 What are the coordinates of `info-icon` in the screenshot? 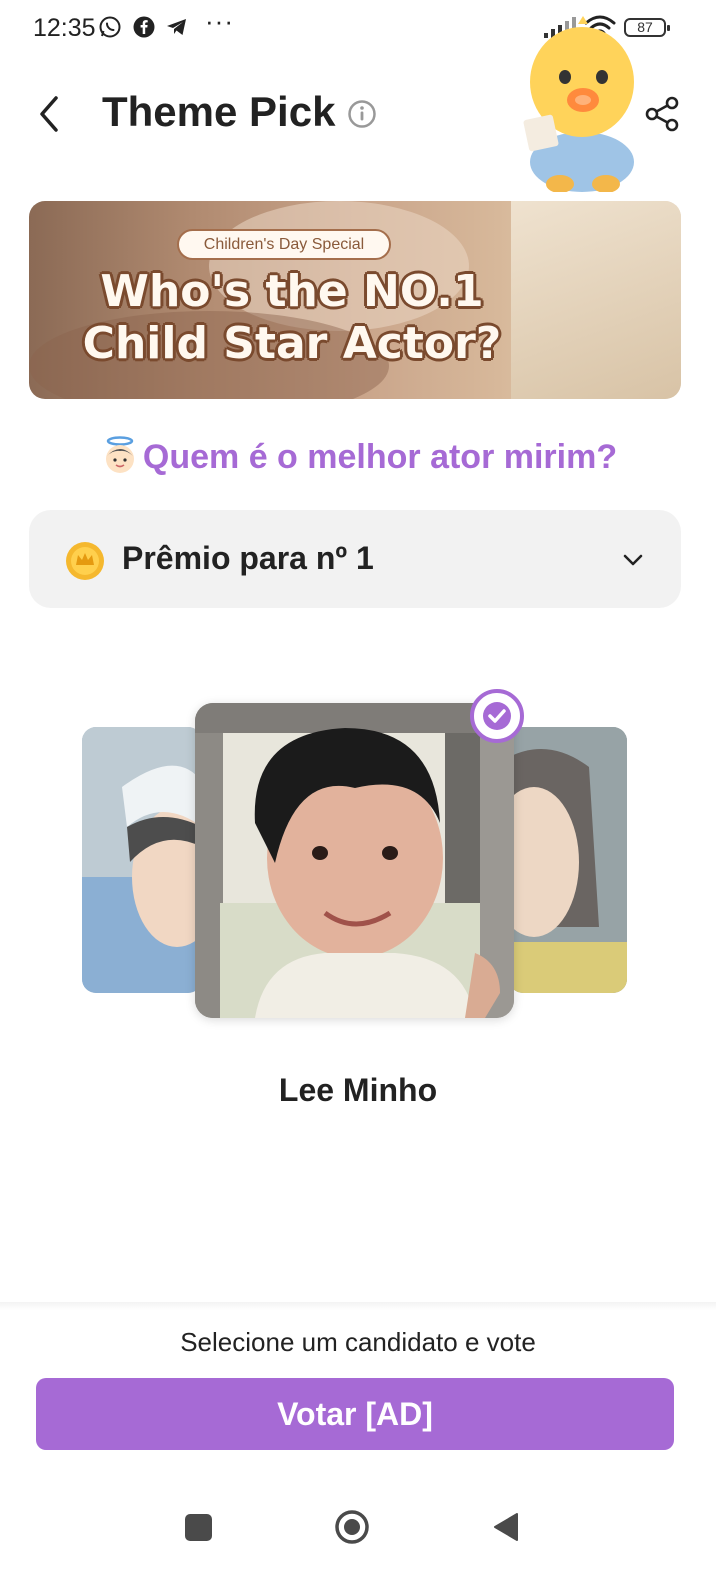 It's located at (362, 114).